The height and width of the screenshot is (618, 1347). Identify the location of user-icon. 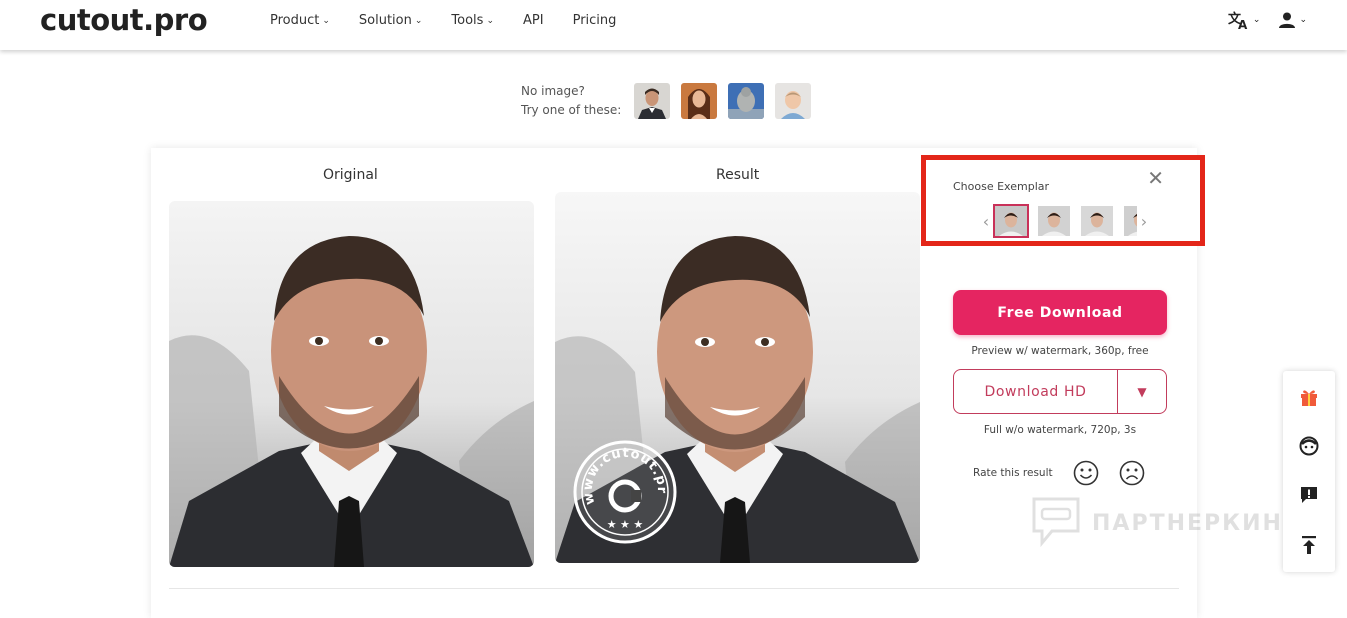
(1287, 20).